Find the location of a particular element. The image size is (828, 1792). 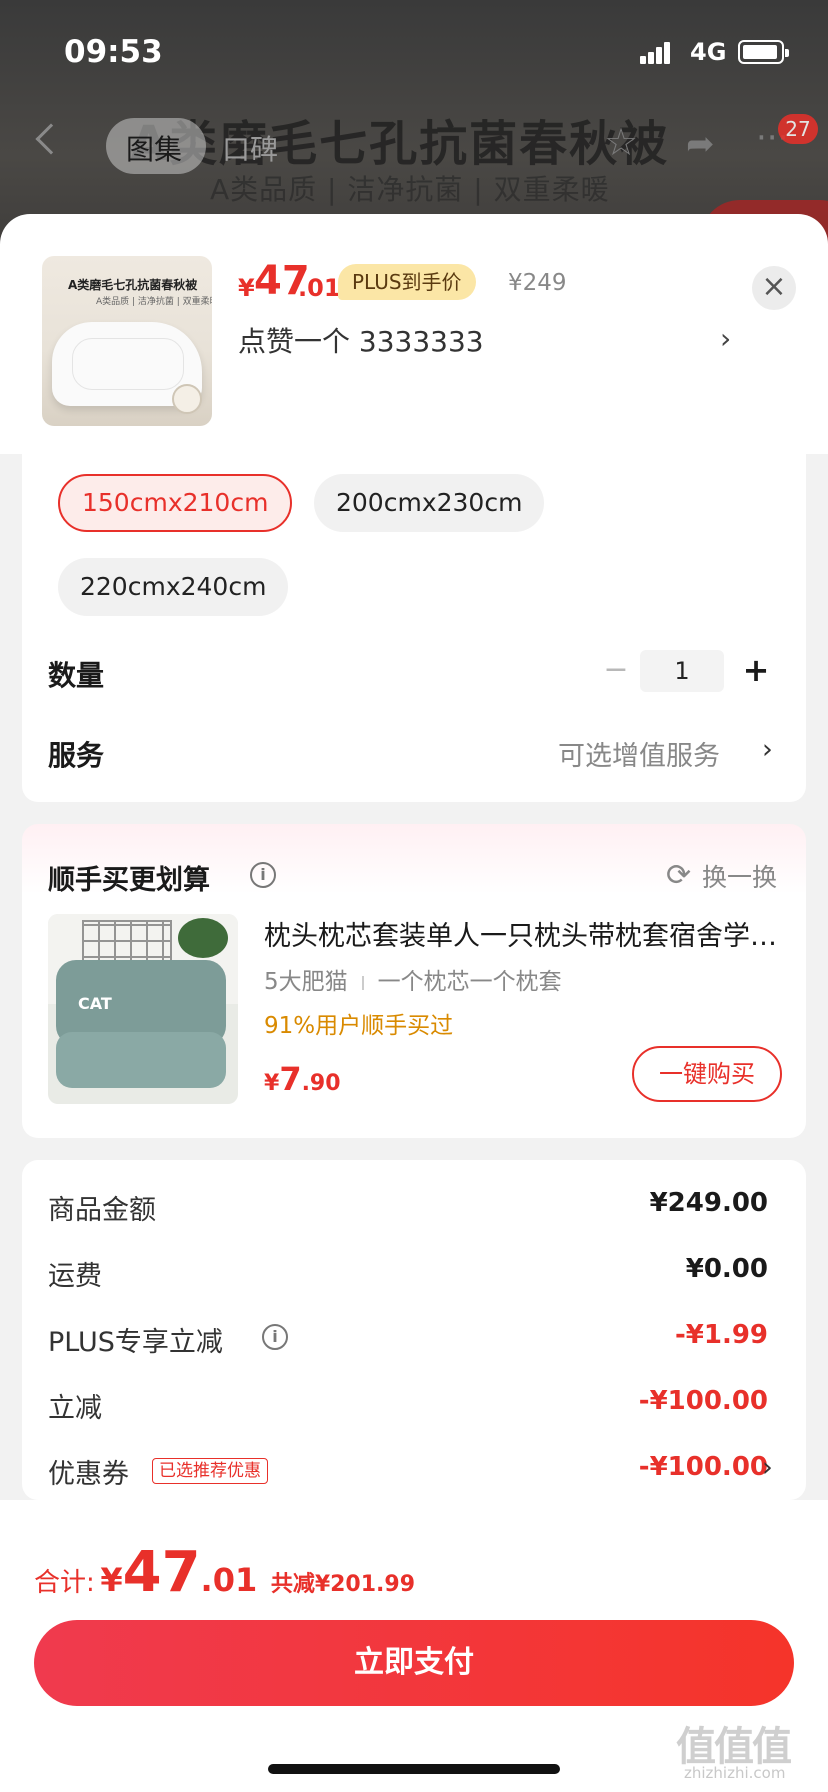

coupon-tag: 已选推荐优惠 is located at coordinates (210, 1471).